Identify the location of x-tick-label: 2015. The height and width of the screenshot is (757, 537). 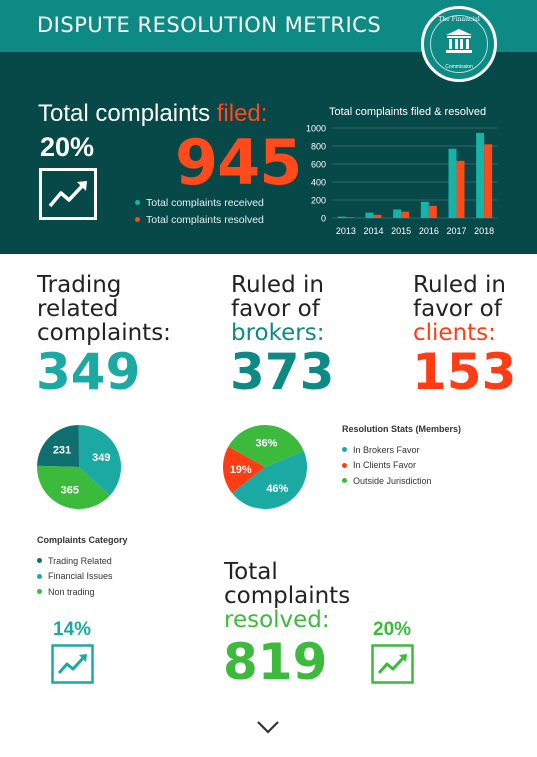
(401, 231).